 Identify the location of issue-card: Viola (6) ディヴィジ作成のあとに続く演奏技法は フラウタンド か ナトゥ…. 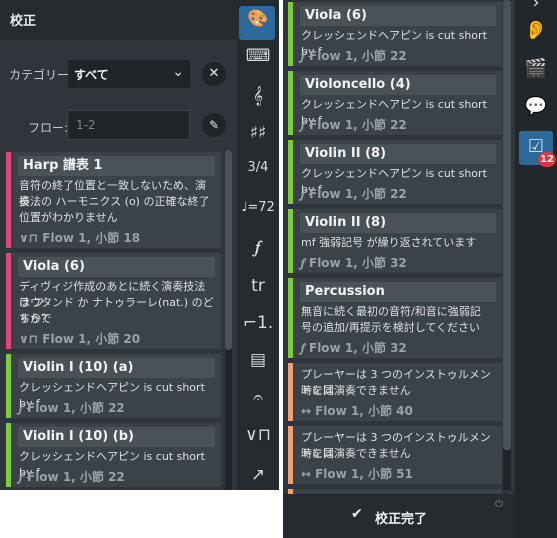
(113, 301).